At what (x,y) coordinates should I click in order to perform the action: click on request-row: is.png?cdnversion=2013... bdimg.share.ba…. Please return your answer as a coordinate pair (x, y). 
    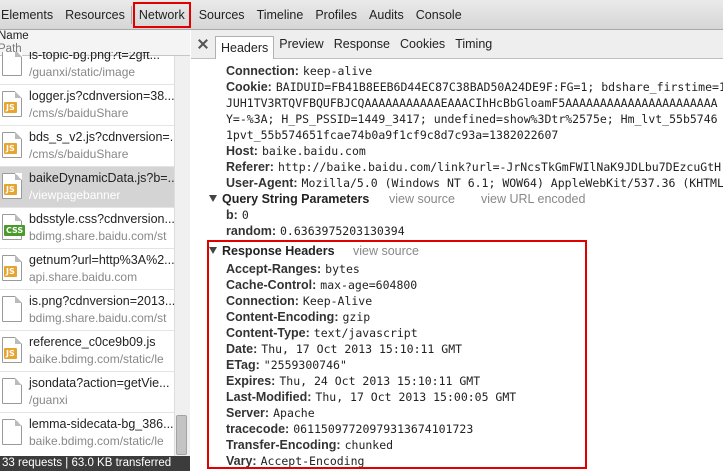
    Looking at the image, I should click on (87, 310).